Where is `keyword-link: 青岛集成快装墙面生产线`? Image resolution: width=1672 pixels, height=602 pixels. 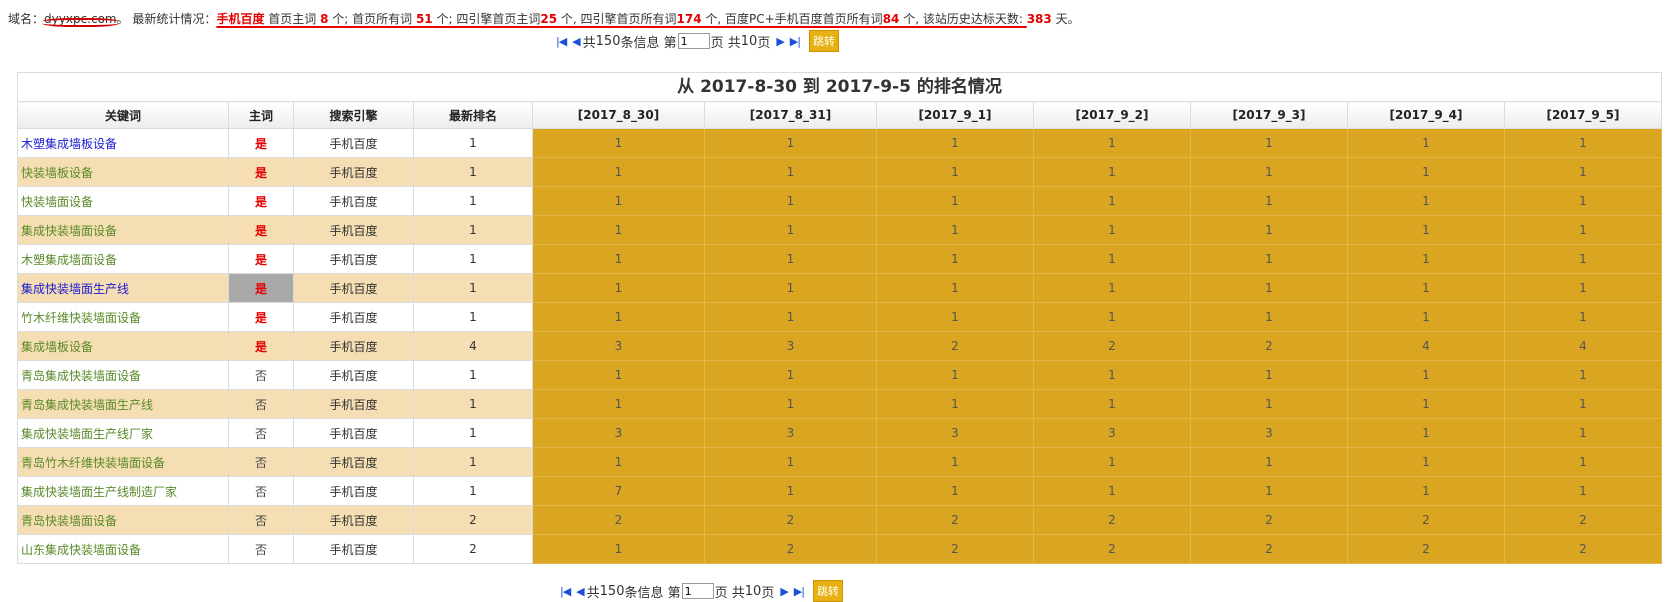
keyword-link: 青岛集成快装墙面生产线 is located at coordinates (87, 405).